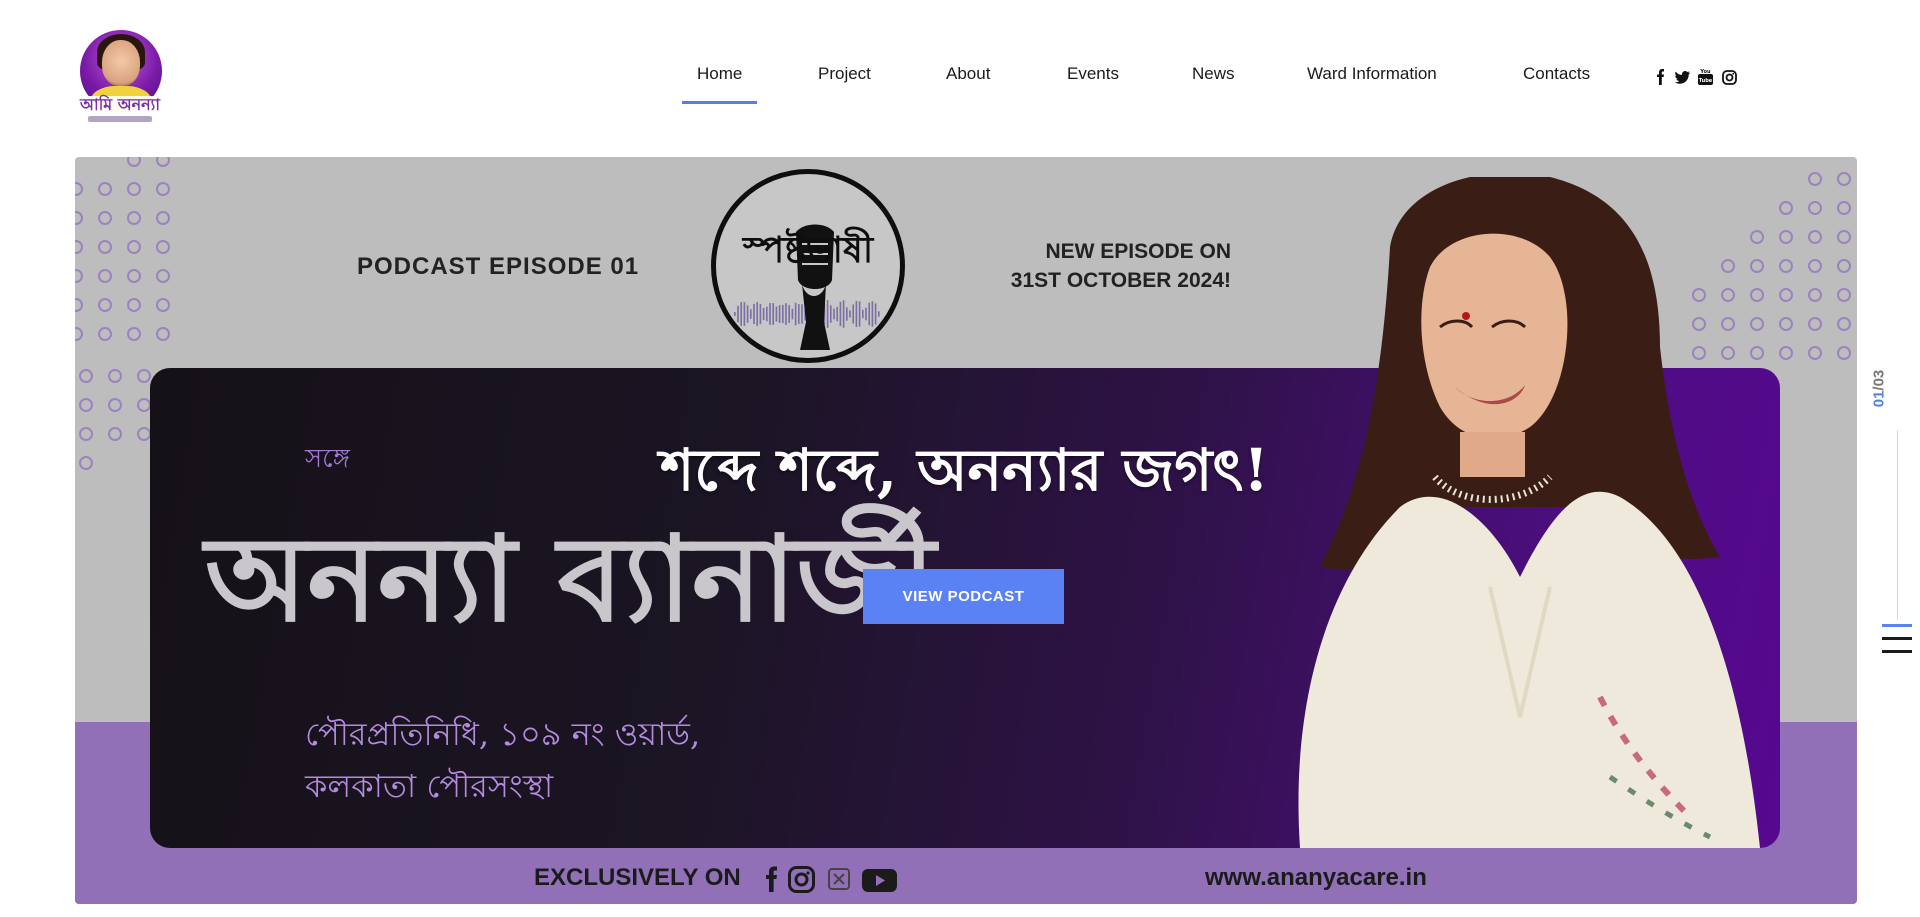 The height and width of the screenshot is (917, 1920). I want to click on podcast-logo: স্পষ্টভাষী, so click(808, 266).